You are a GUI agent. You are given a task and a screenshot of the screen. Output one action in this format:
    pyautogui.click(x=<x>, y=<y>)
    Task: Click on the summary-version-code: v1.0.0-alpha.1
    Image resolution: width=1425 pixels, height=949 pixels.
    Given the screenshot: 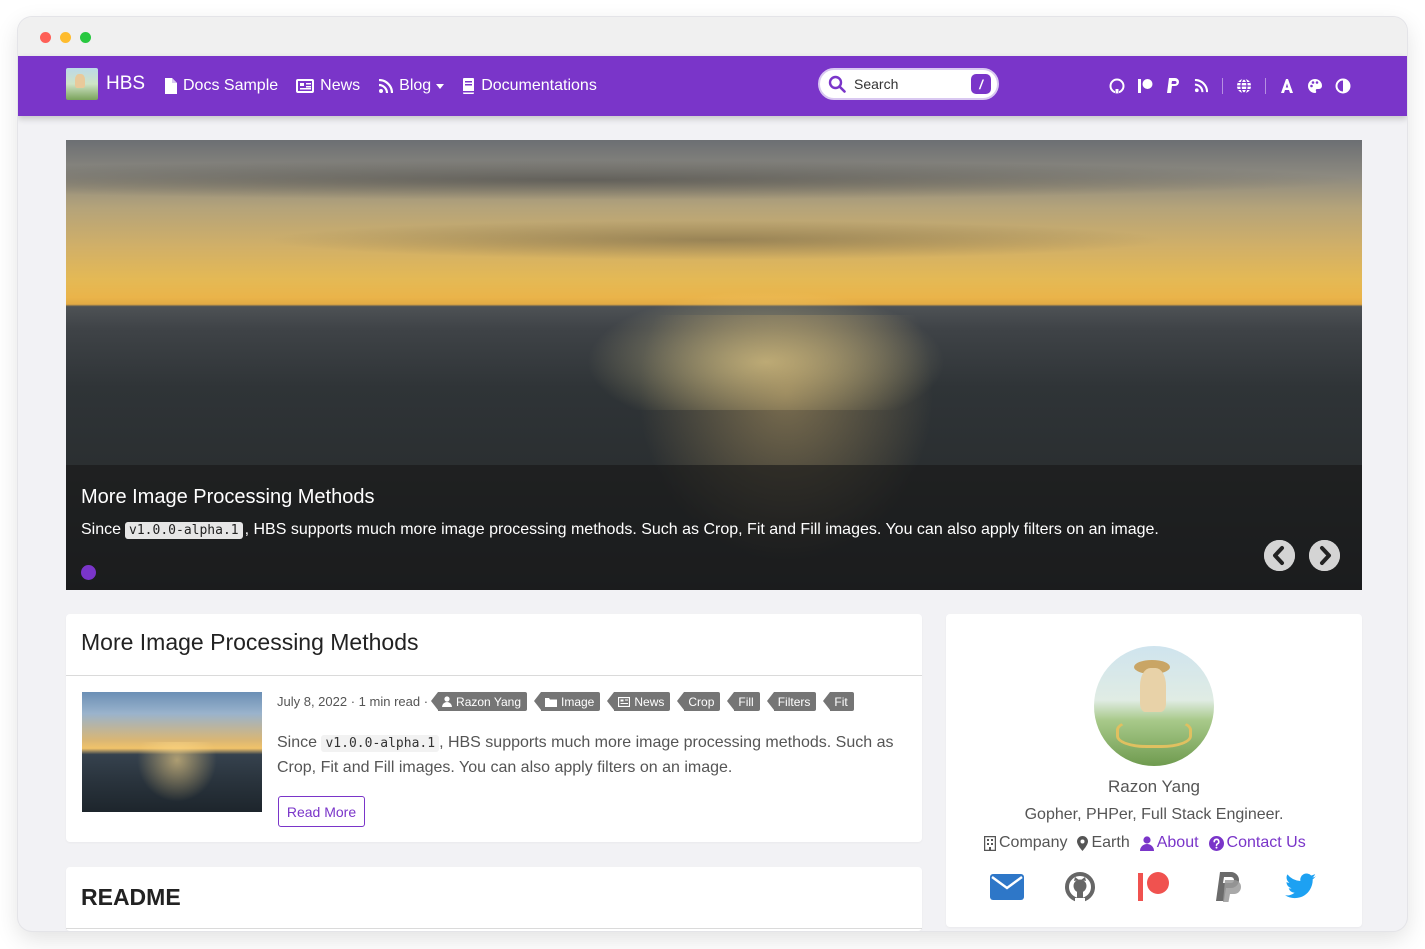 What is the action you would take?
    pyautogui.click(x=380, y=743)
    